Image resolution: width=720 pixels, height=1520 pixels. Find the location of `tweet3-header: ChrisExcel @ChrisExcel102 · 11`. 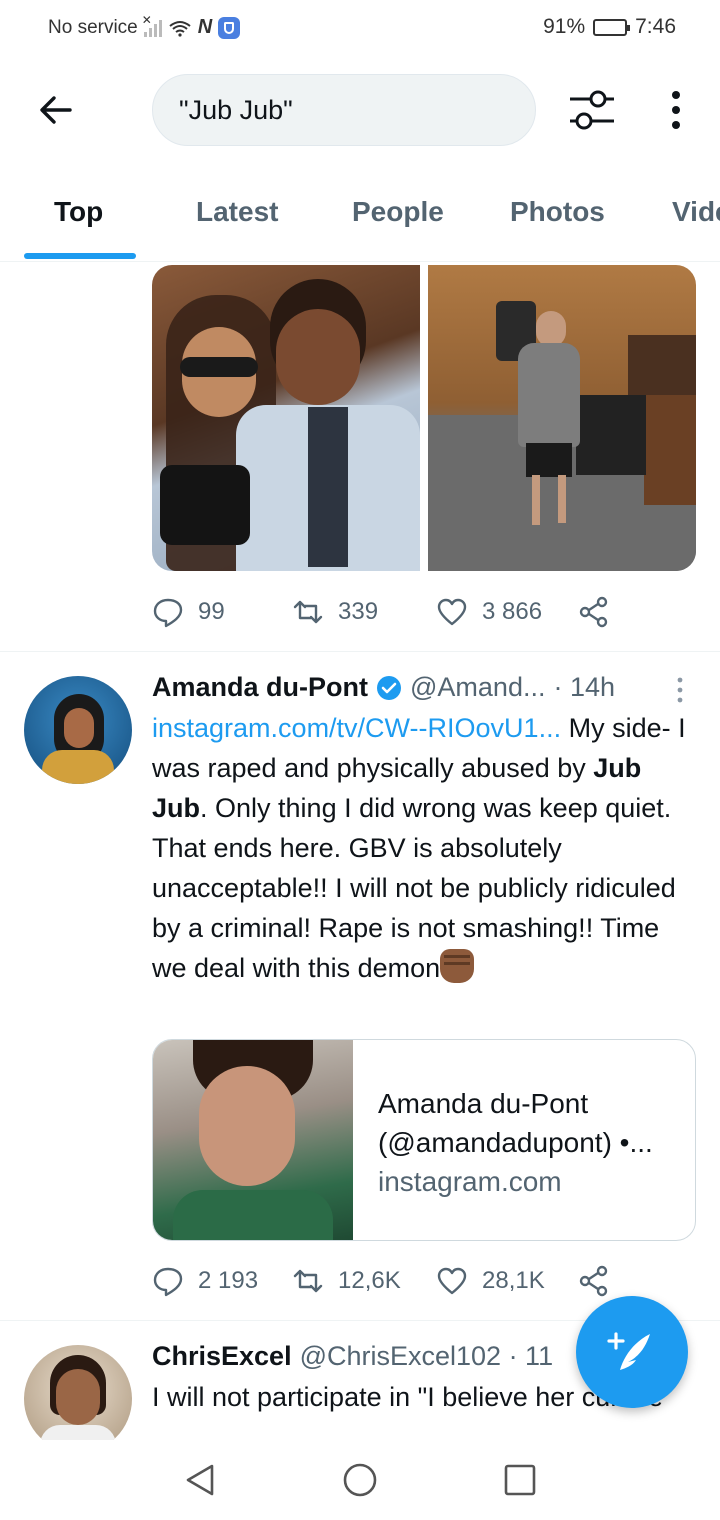

tweet3-header: ChrisExcel @ChrisExcel102 · 11 is located at coordinates (352, 1356).